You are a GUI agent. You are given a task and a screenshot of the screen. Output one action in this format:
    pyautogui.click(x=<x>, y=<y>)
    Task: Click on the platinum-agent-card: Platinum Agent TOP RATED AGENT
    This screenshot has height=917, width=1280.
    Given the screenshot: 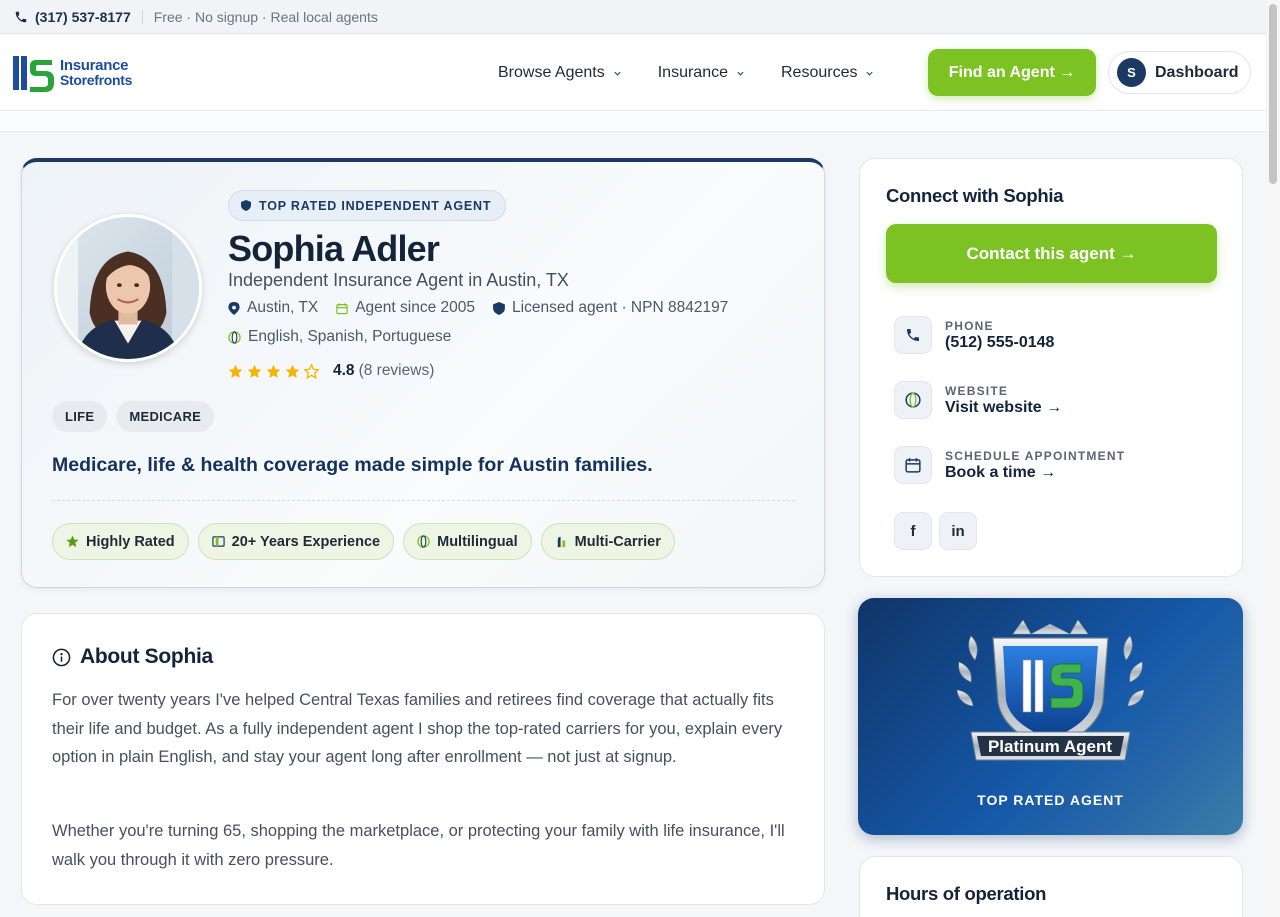 What is the action you would take?
    pyautogui.click(x=1050, y=716)
    